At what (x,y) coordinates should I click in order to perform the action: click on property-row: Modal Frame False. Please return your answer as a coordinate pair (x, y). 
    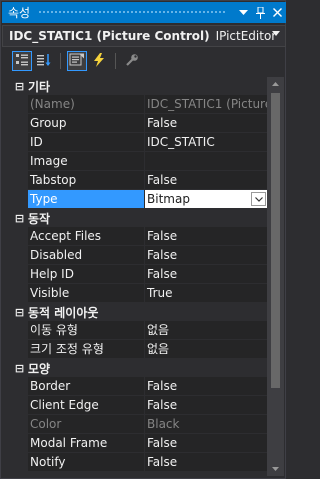
    Looking at the image, I should click on (139, 443).